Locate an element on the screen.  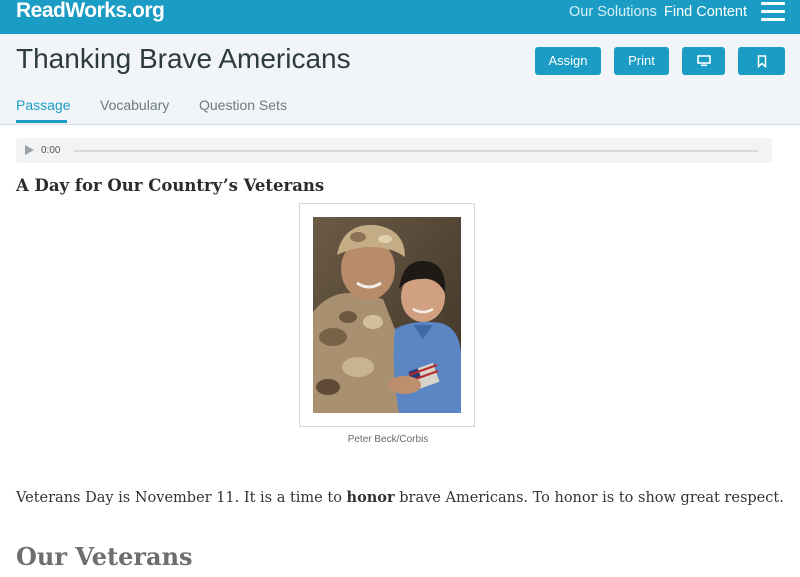
nav-our-solutions: Our Solutions is located at coordinates (613, 12).